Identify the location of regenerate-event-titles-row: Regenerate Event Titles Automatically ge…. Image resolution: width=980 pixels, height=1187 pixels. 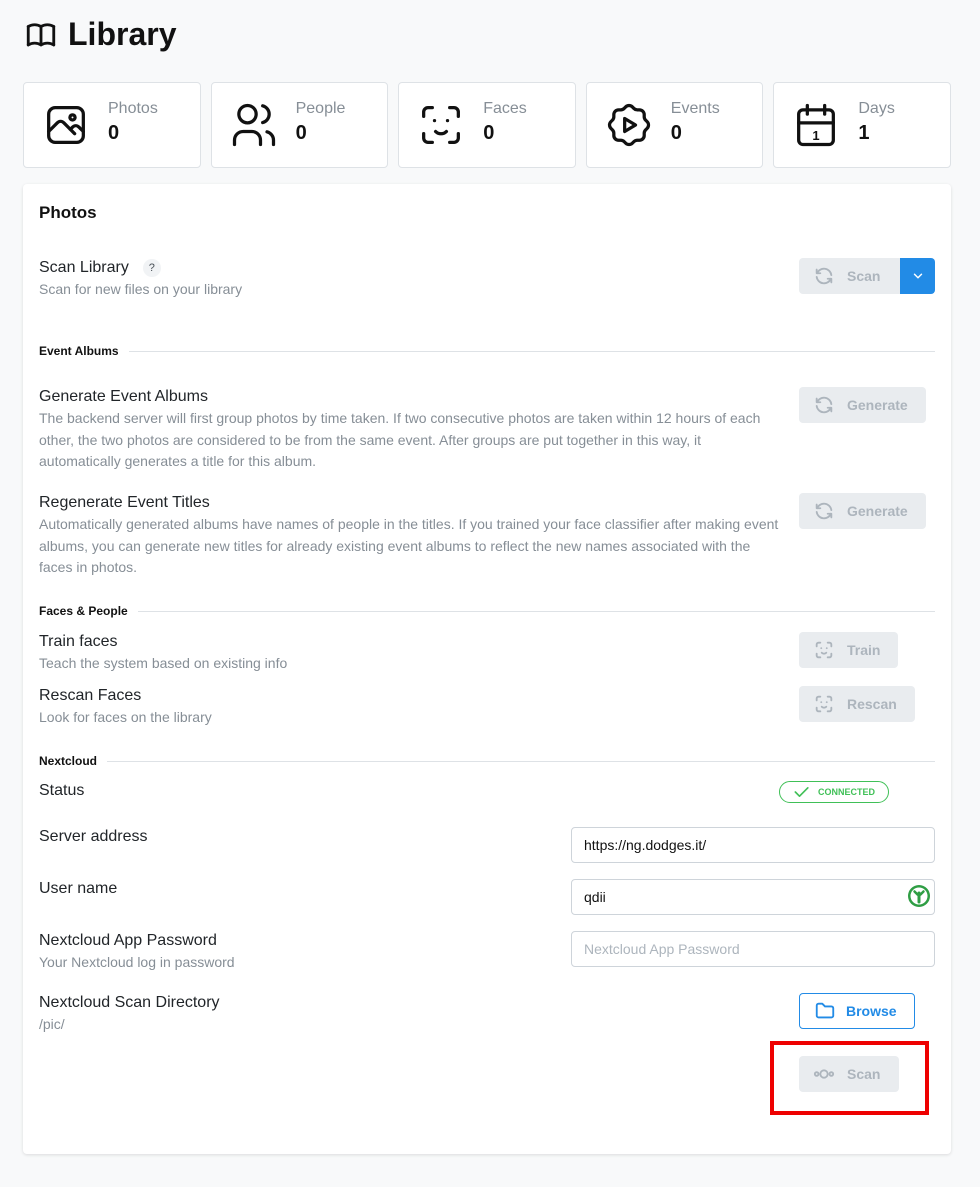
(409, 536).